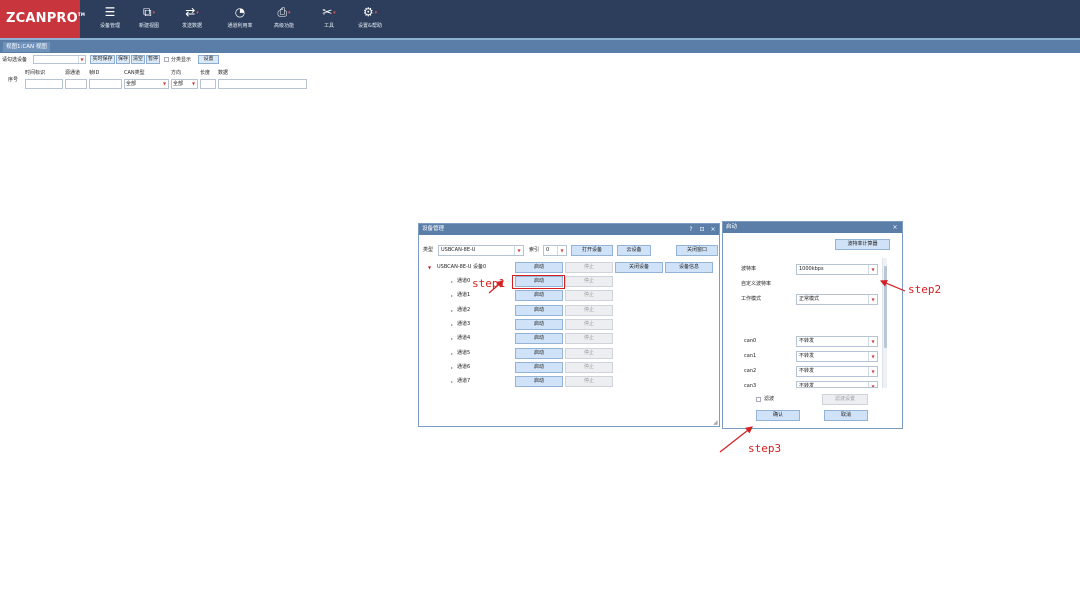 Image resolution: width=1080 pixels, height=599 pixels. Describe the element at coordinates (736, 439) in the screenshot. I see `step3-arrow` at that location.